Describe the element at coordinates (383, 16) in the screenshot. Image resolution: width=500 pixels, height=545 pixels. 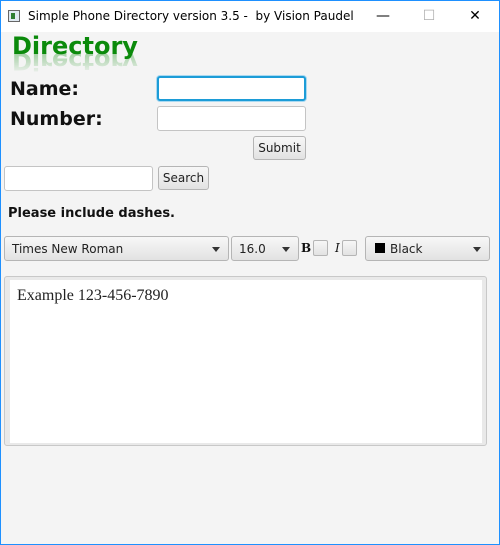
I see `minimize-button: —` at that location.